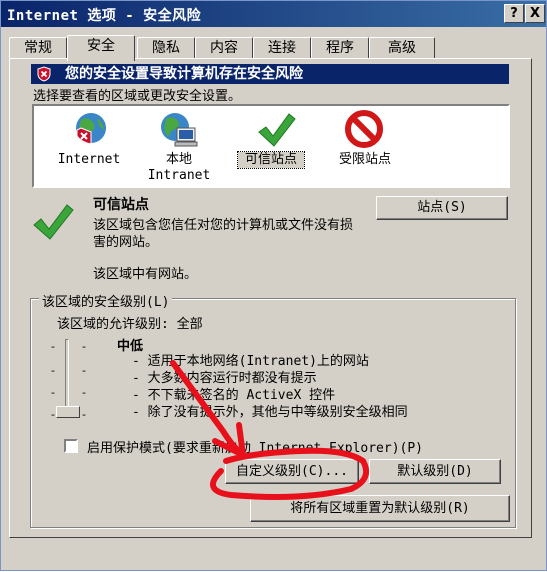 The image size is (547, 572). What do you see at coordinates (273, 14) in the screenshot?
I see `title-bar: Internet 选项 - 安全风险 ? X` at bounding box center [273, 14].